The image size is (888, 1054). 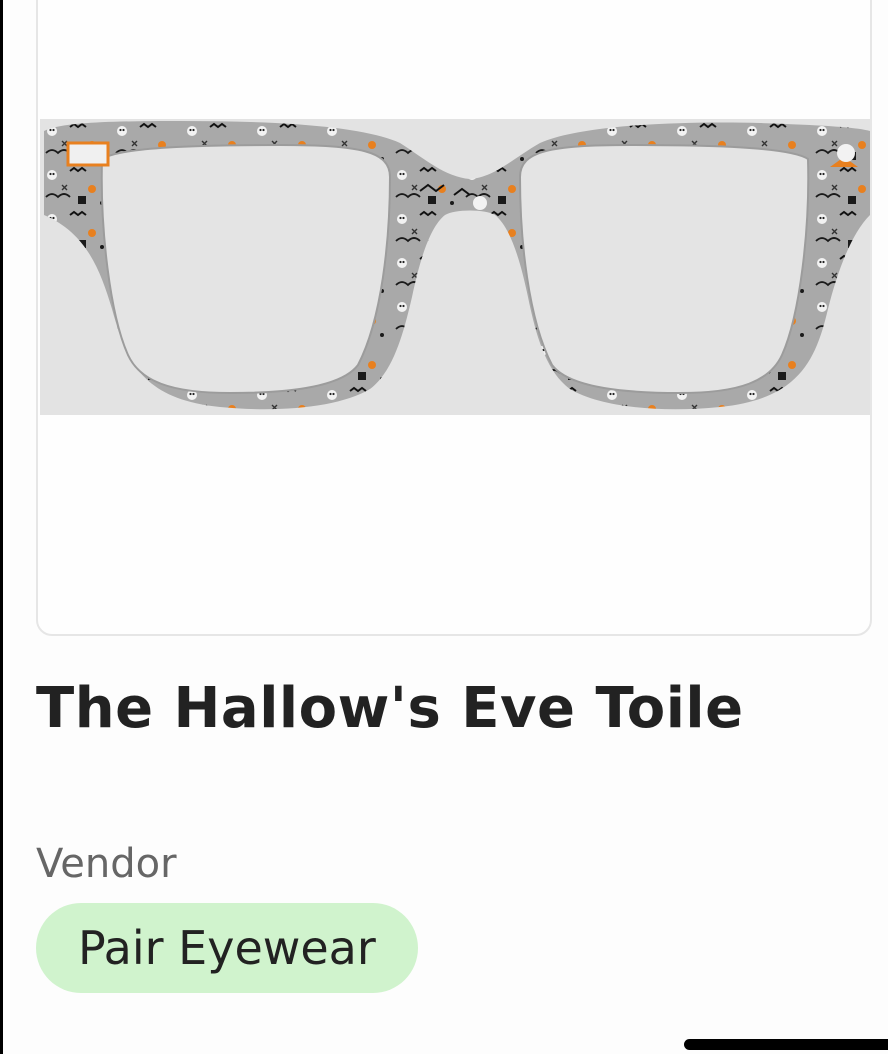 I want to click on home-indicator, so click(x=786, y=1044).